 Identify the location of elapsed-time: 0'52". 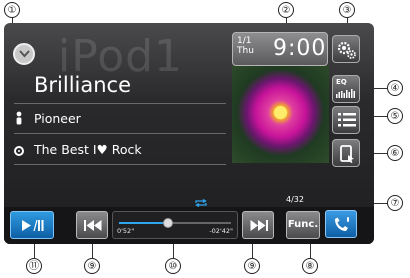
(126, 231).